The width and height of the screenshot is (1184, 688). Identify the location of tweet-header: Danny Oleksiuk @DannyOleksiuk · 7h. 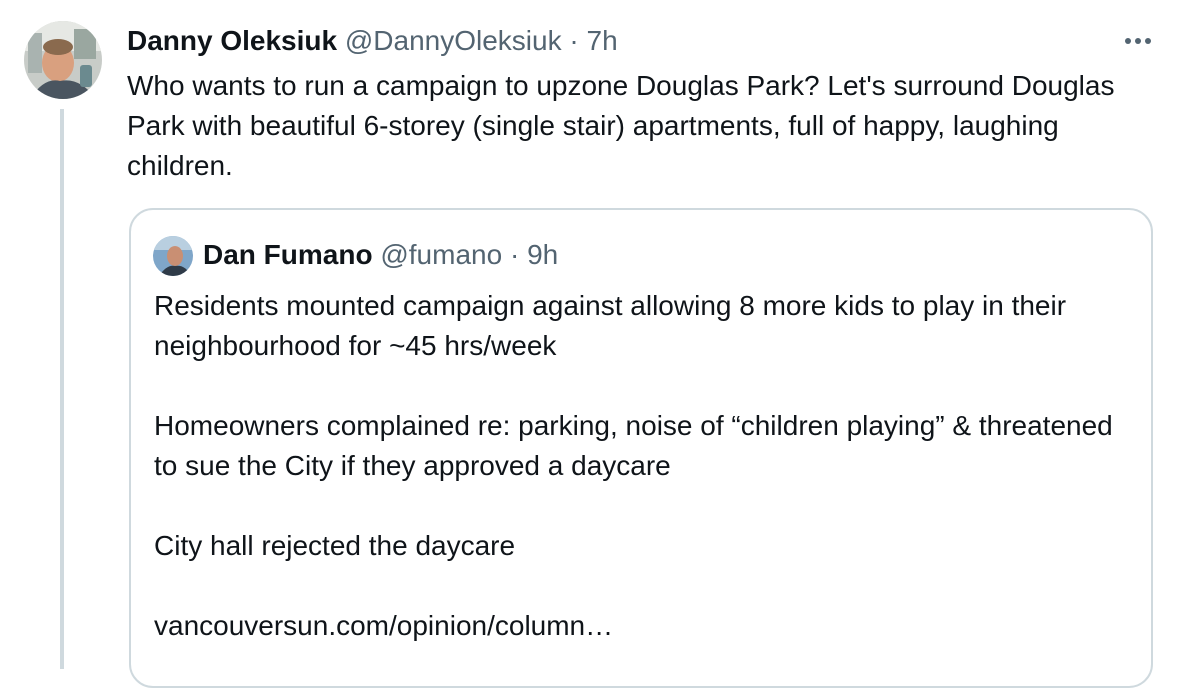
(372, 41).